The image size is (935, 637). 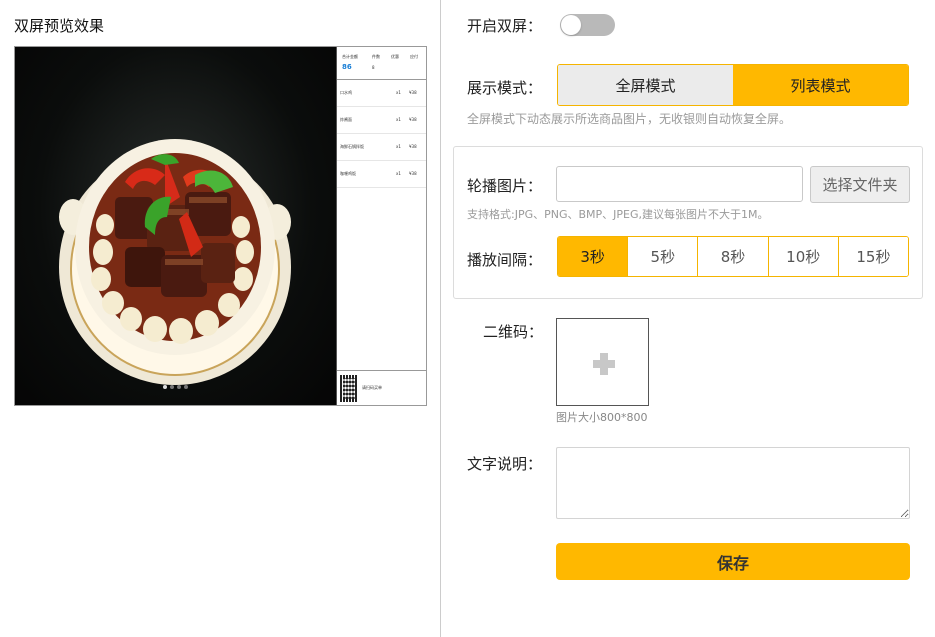 I want to click on order-footer: 请扫码买单, so click(x=381, y=387).